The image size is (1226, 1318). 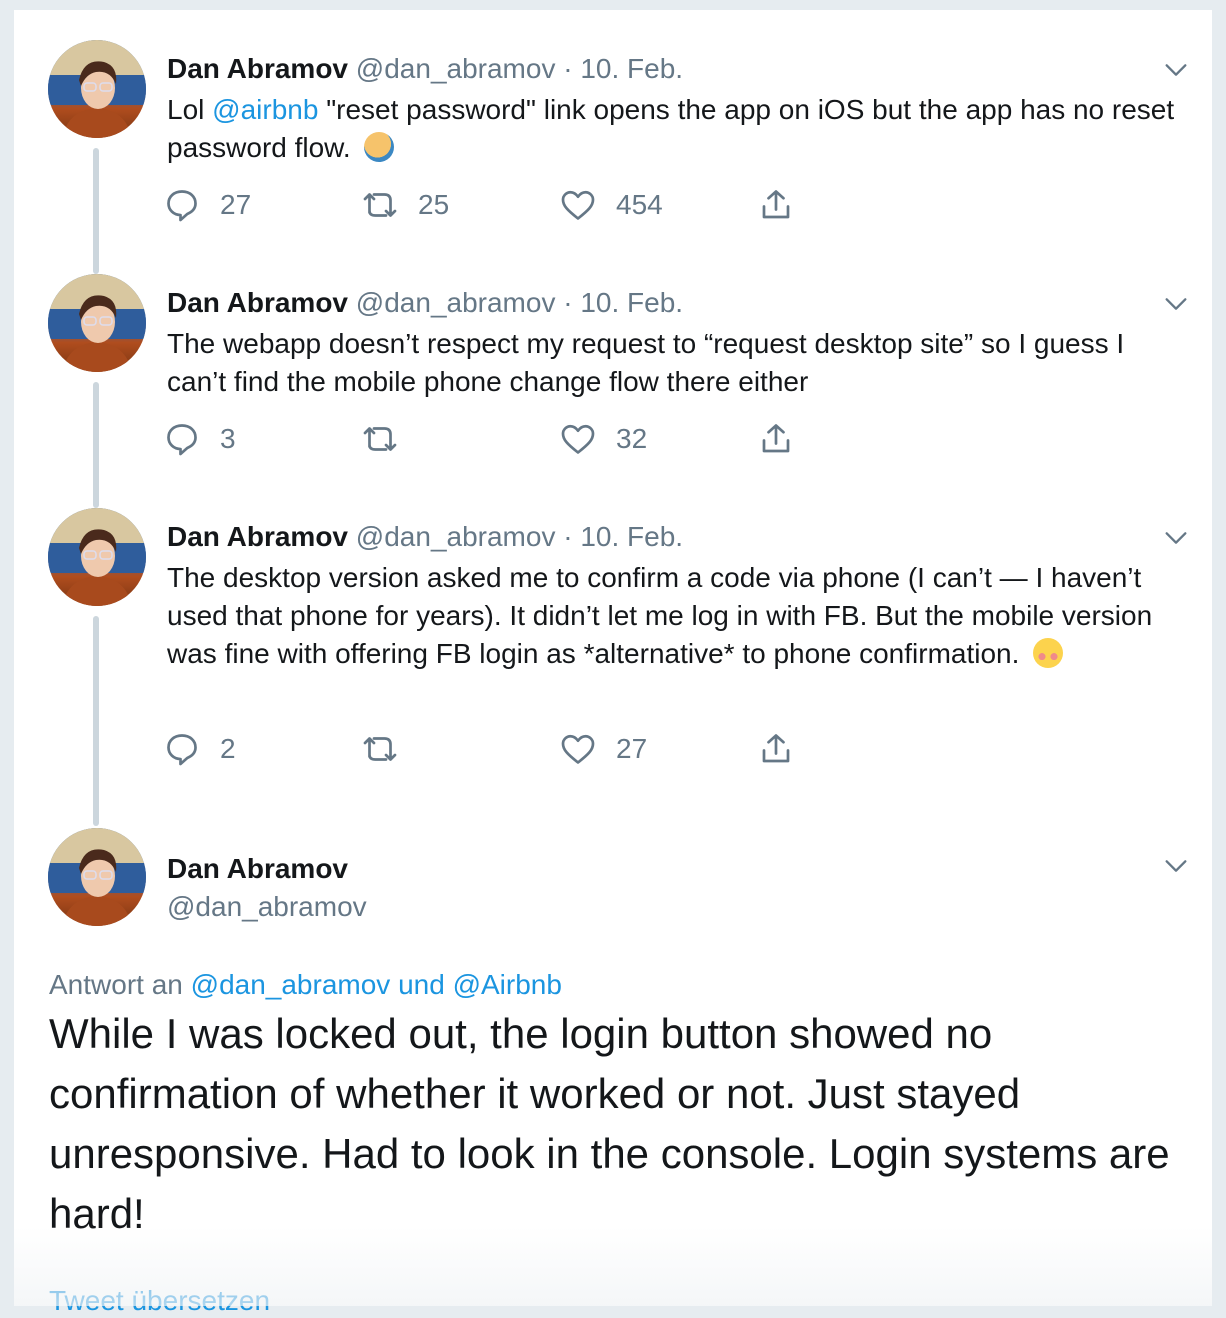 What do you see at coordinates (1048, 653) in the screenshot?
I see `flushed-emoji-icon` at bounding box center [1048, 653].